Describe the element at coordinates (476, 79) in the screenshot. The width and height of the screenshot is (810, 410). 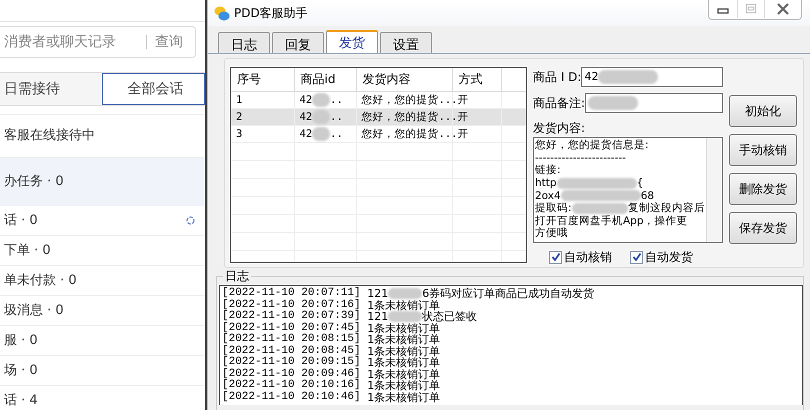
I see `column-header: 方式` at that location.